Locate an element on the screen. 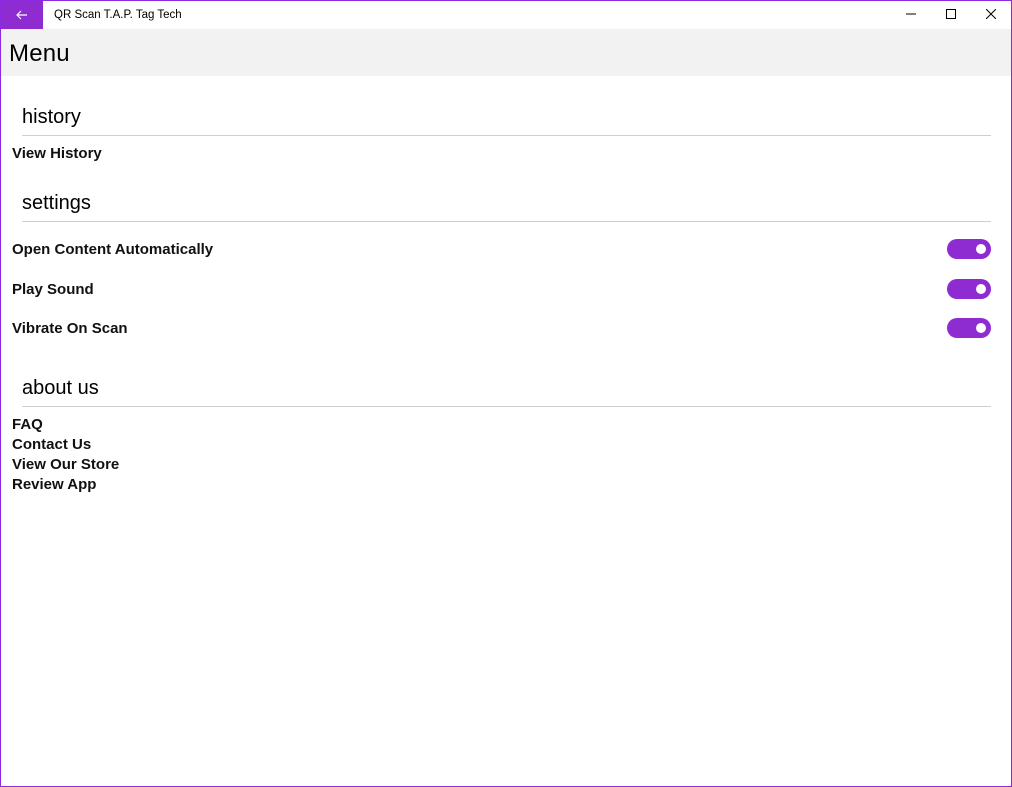 Image resolution: width=1012 pixels, height=787 pixels. setting-label-vibrate: Vibrate On Scan is located at coordinates (70, 328).